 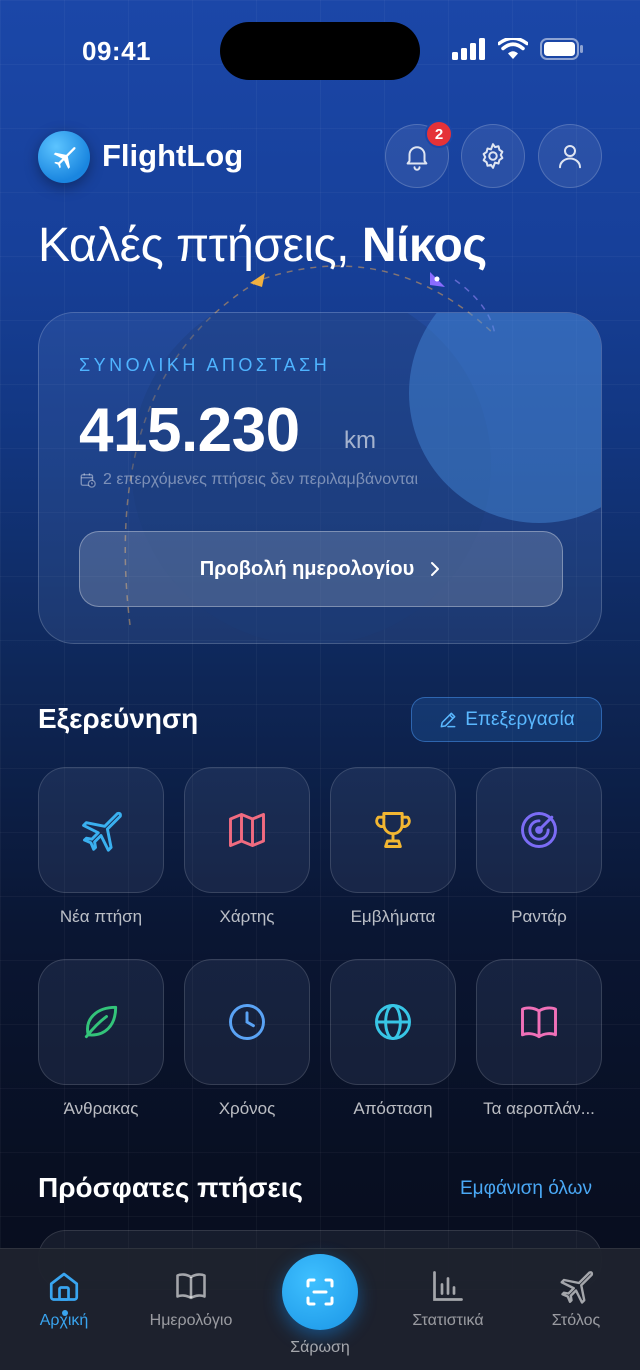 What do you see at coordinates (191, 1286) in the screenshot?
I see `book-open-icon` at bounding box center [191, 1286].